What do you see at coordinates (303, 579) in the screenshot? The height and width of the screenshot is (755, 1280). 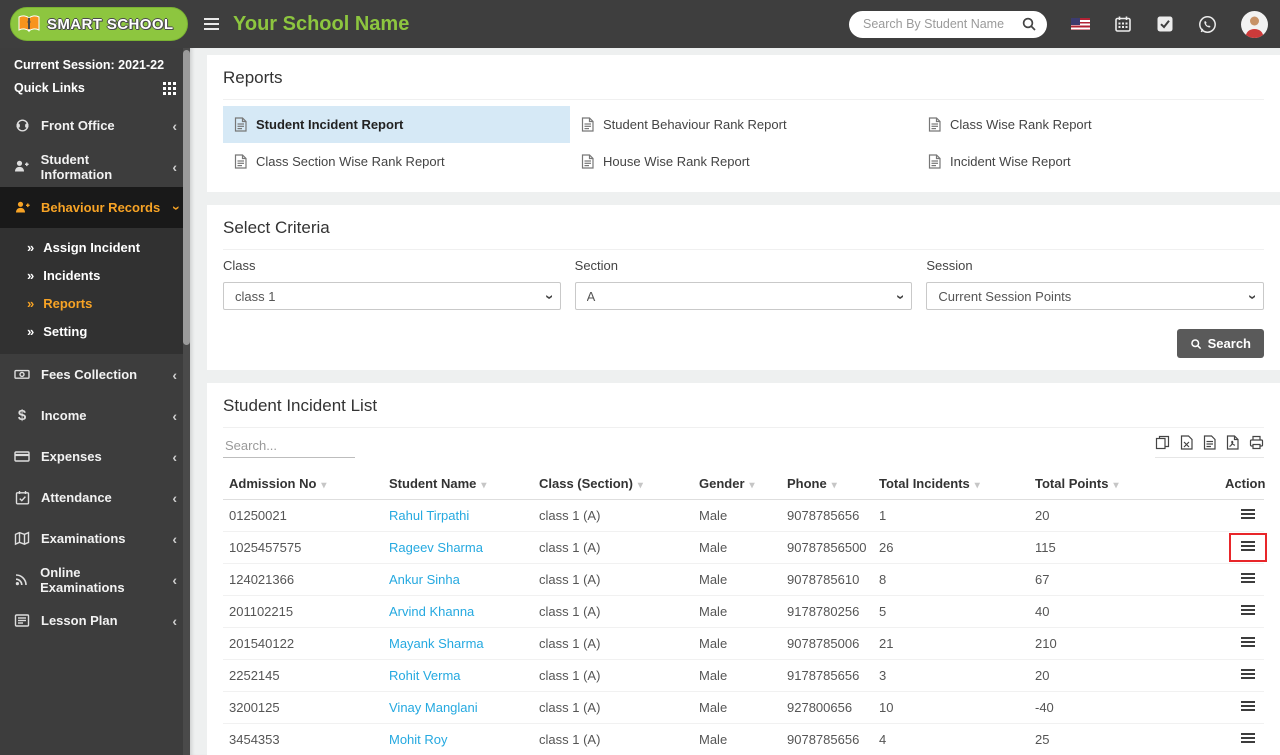 I see `admission-no-cell: 124021366` at bounding box center [303, 579].